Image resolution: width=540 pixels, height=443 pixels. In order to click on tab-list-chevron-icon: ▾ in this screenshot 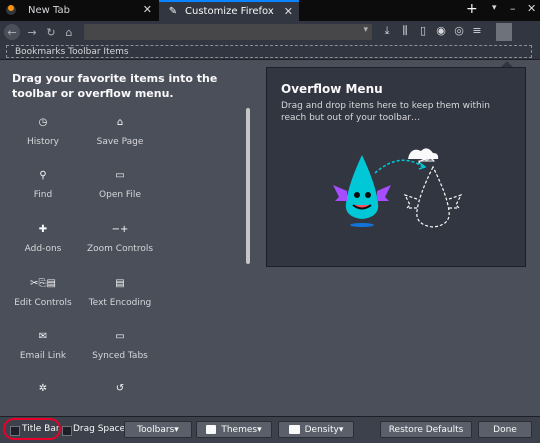, I will do `click(494, 8)`.